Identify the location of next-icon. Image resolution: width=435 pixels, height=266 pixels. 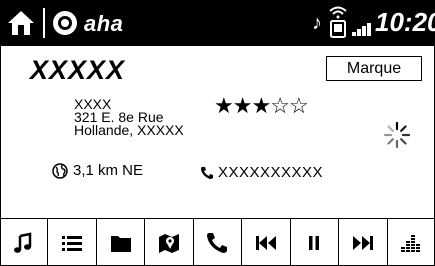
(362, 242).